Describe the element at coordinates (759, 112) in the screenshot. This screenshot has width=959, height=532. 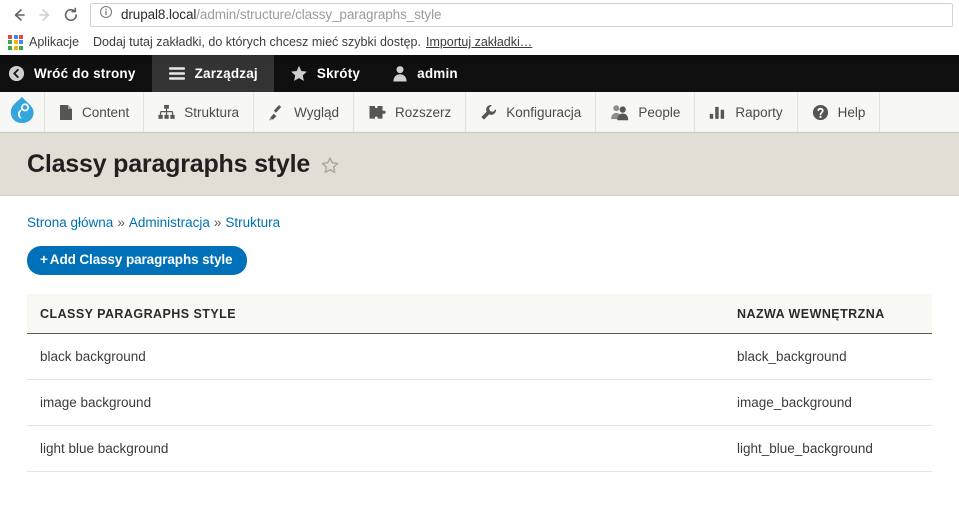
I see `menu-label-reports: Raporty` at that location.